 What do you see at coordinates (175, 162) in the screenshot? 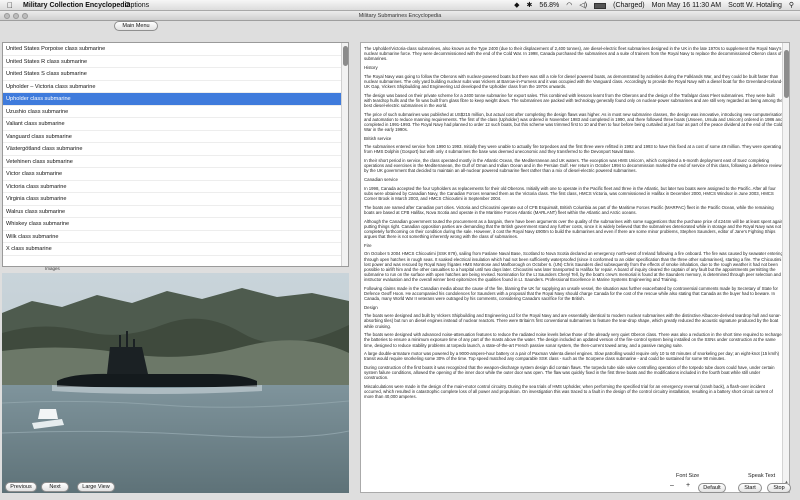
I see `list-item: Vetehinen class submarine` at bounding box center [175, 162].